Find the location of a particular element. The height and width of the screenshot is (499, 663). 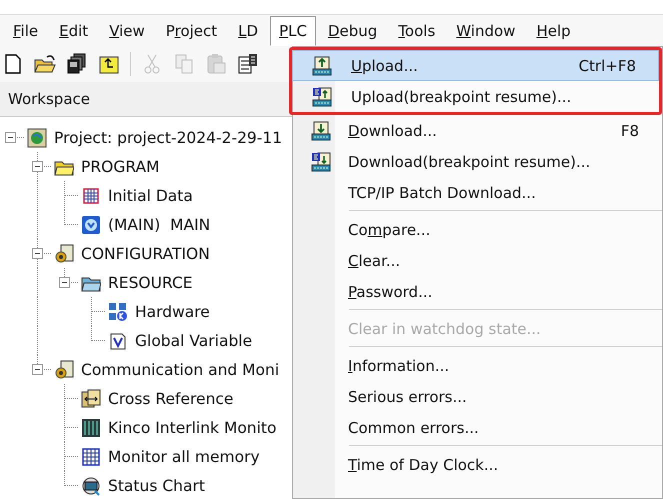

upload-resume-icon is located at coordinates (322, 96).